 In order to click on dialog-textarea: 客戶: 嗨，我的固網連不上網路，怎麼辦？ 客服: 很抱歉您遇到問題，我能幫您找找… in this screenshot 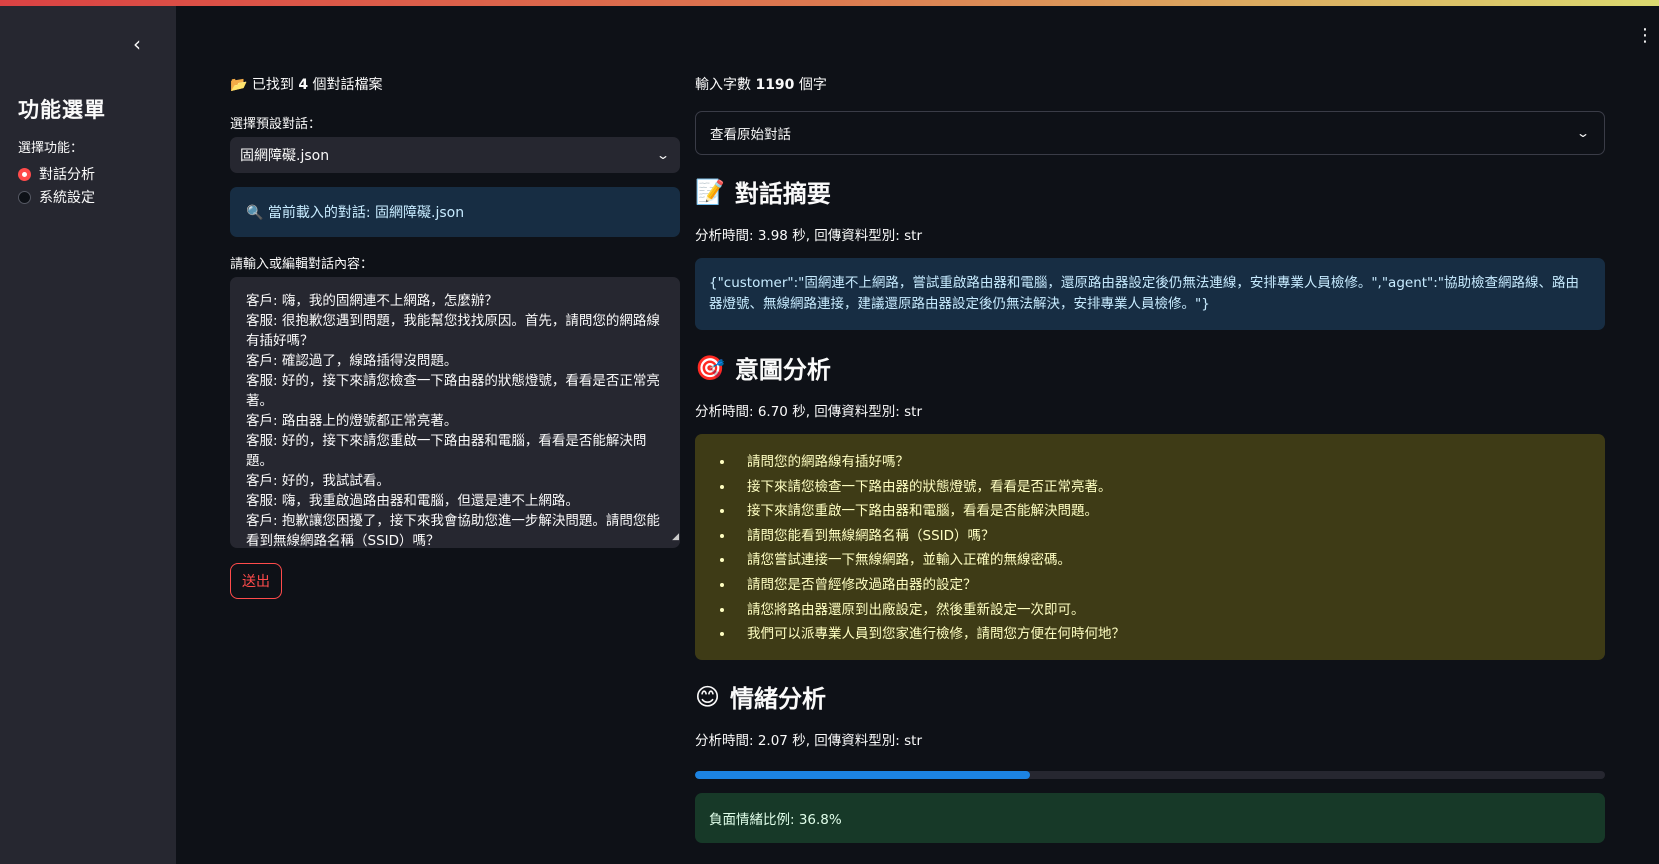, I will do `click(455, 412)`.